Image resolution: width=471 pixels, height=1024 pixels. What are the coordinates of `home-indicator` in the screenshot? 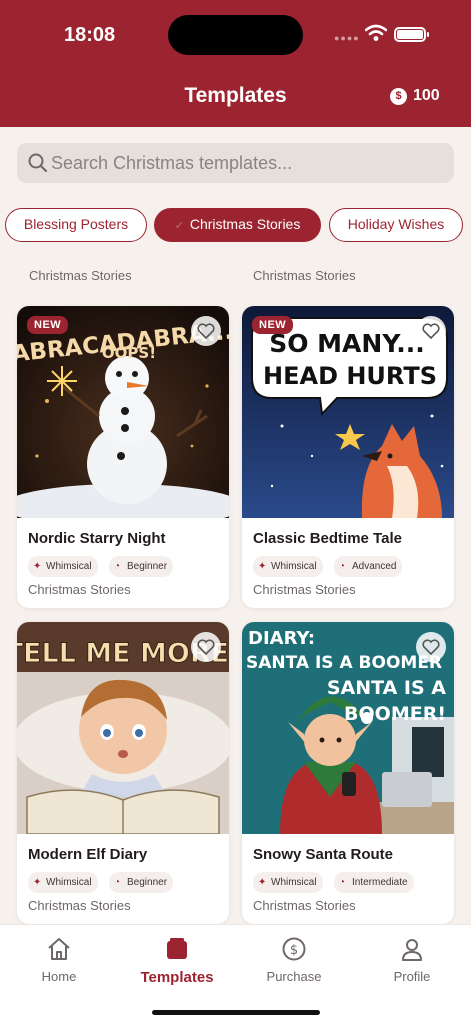 It's located at (236, 1012).